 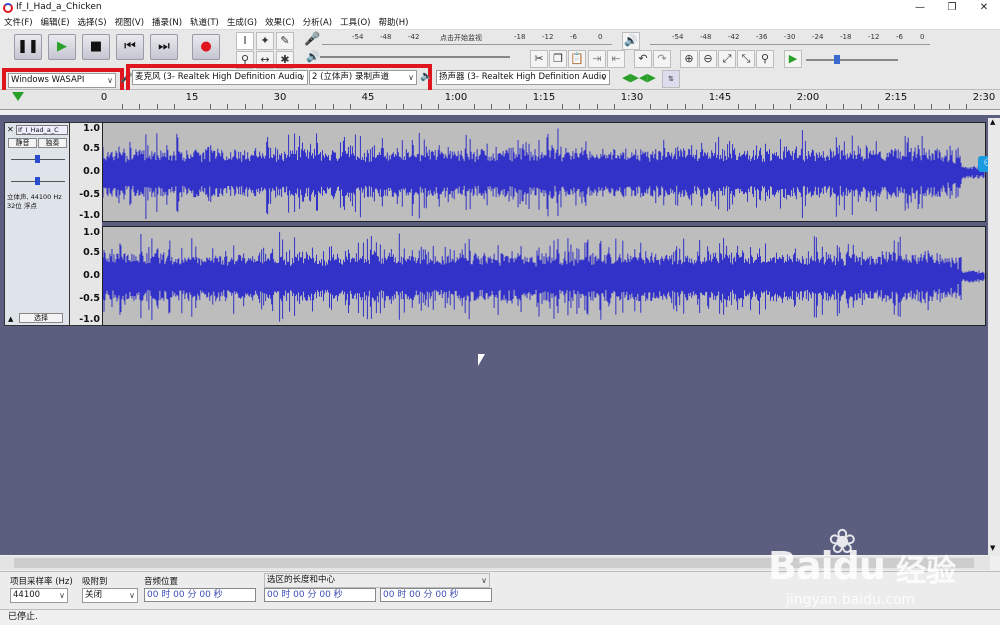 I want to click on play-icon: ▶, so click(x=62, y=46).